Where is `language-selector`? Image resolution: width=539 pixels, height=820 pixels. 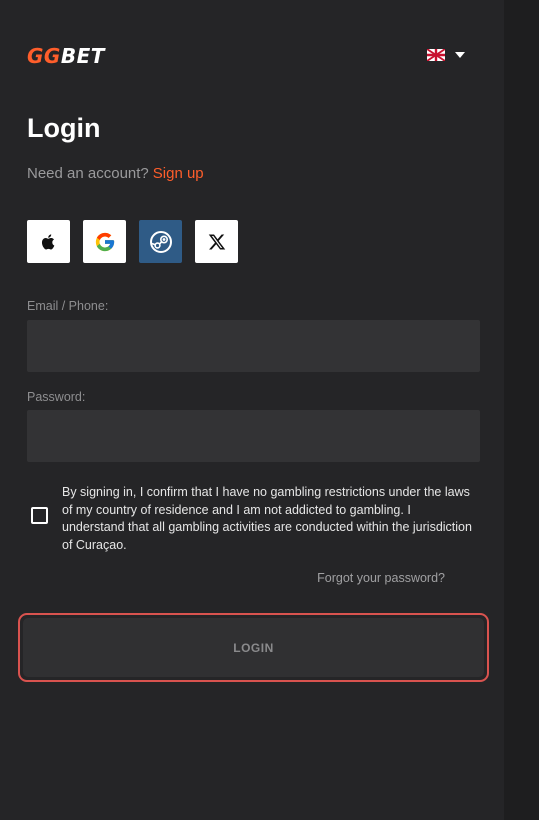
language-selector is located at coordinates (446, 55).